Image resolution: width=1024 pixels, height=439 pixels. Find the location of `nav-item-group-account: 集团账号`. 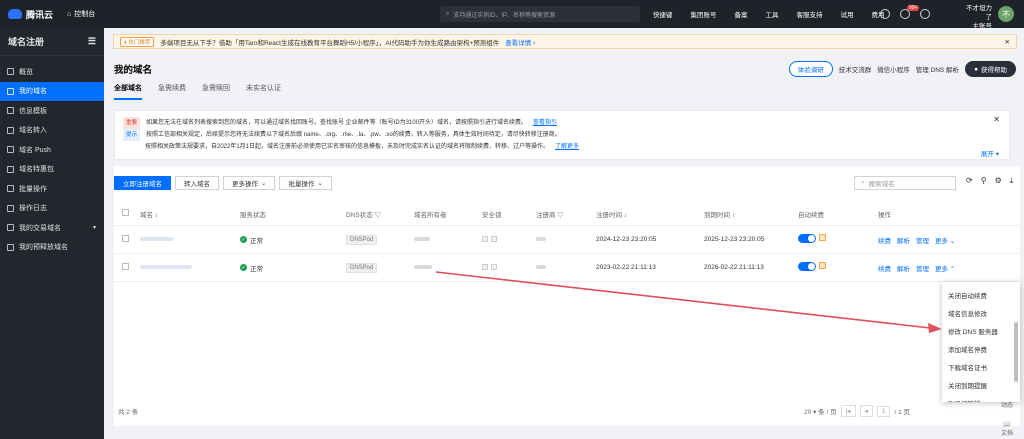

nav-item-group-account: 集团账号 is located at coordinates (704, 14).